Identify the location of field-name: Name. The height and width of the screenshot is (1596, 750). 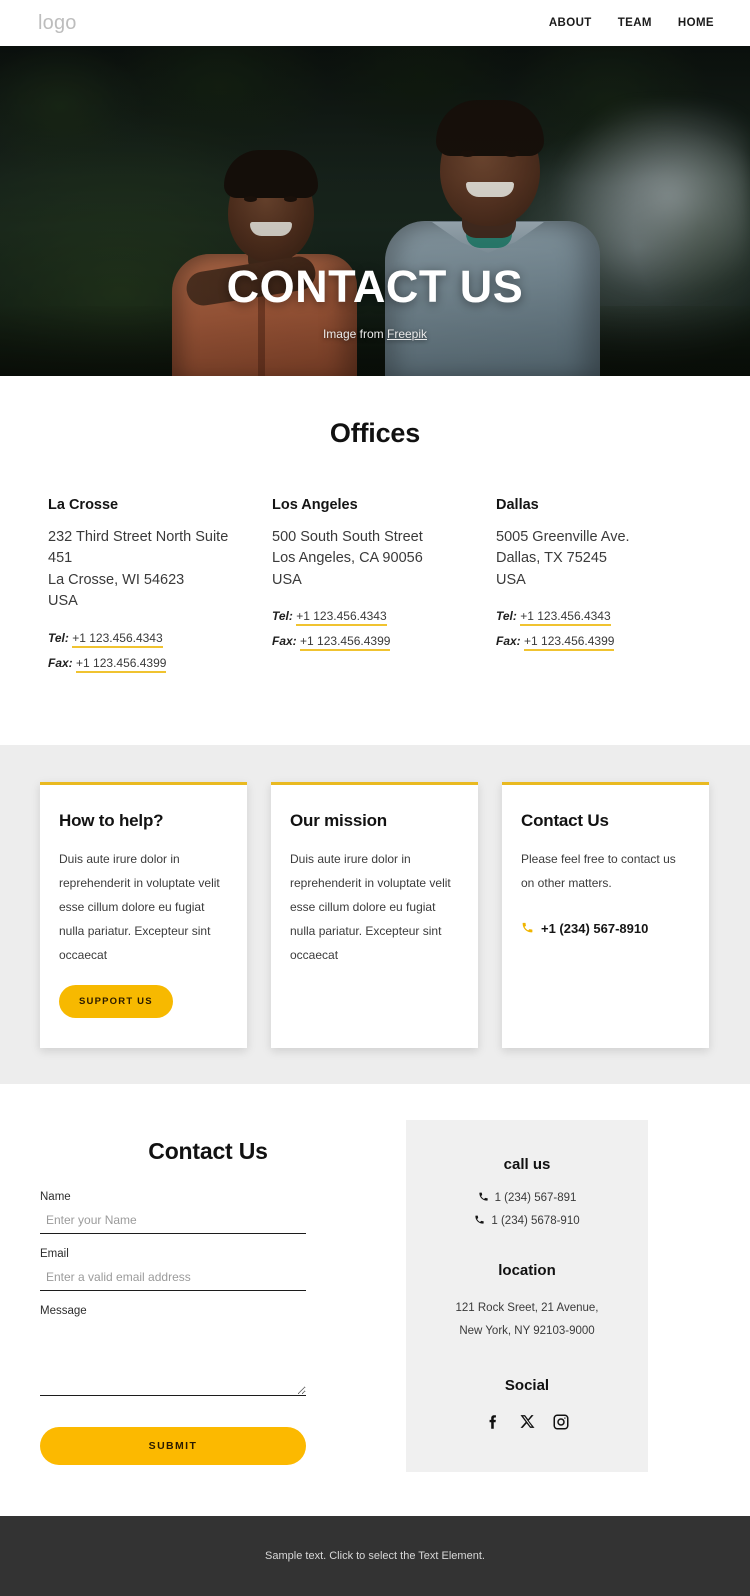
(208, 1212).